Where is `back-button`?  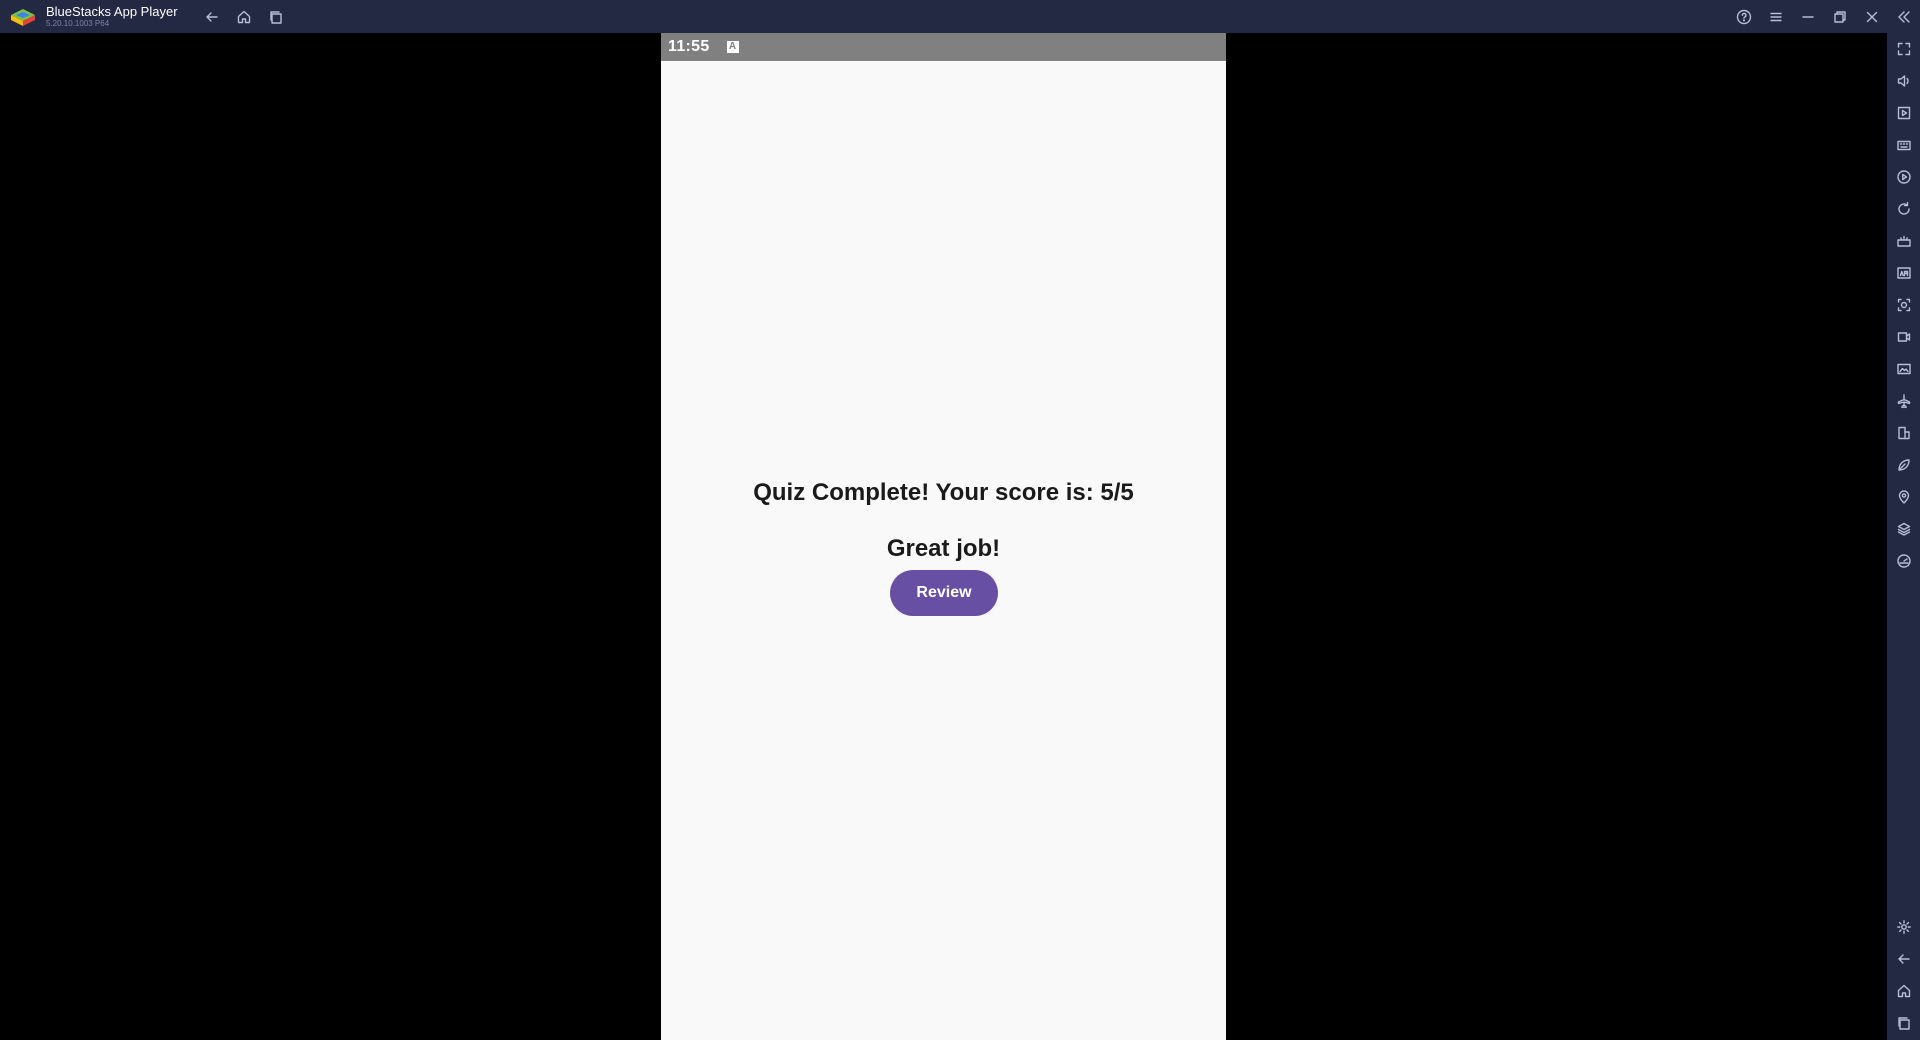
back-button is located at coordinates (212, 16).